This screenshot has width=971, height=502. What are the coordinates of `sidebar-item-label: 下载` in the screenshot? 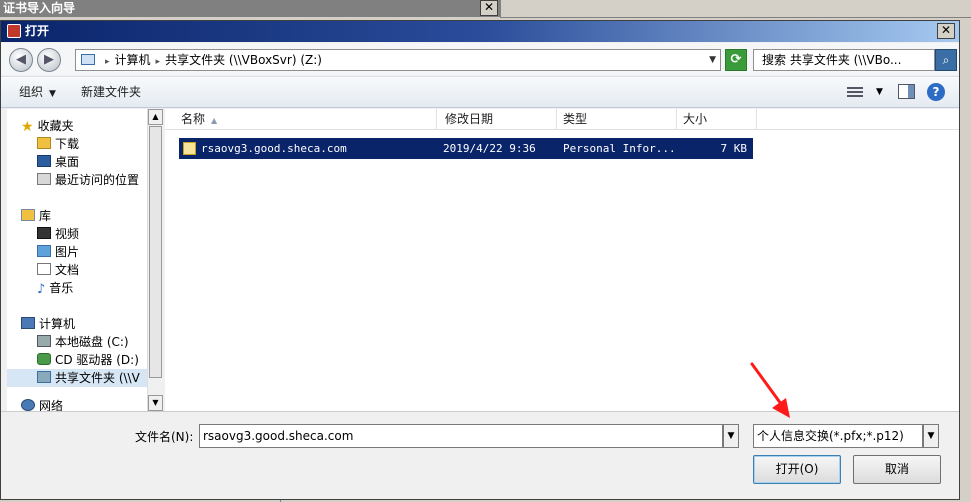 It's located at (67, 144).